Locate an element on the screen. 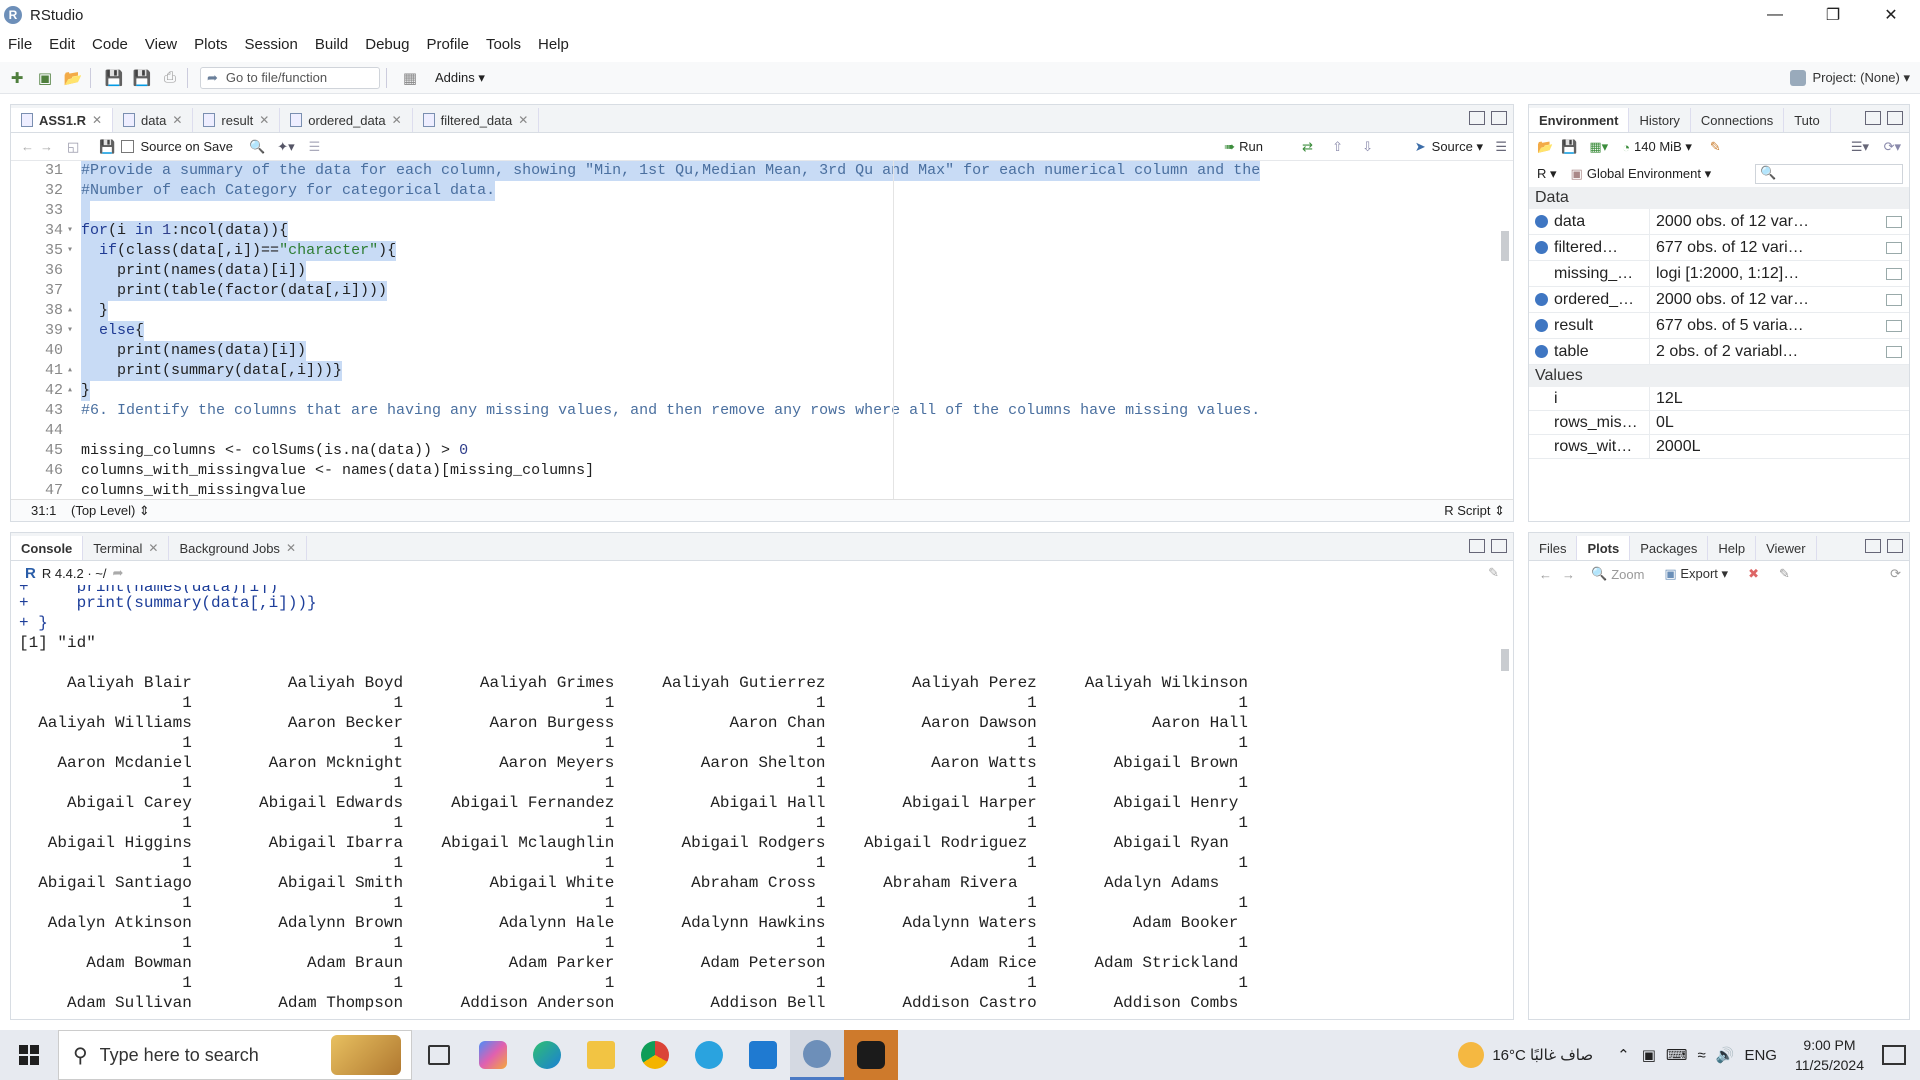 The image size is (1920, 1080). print-icon: ⎙ is located at coordinates (170, 78).